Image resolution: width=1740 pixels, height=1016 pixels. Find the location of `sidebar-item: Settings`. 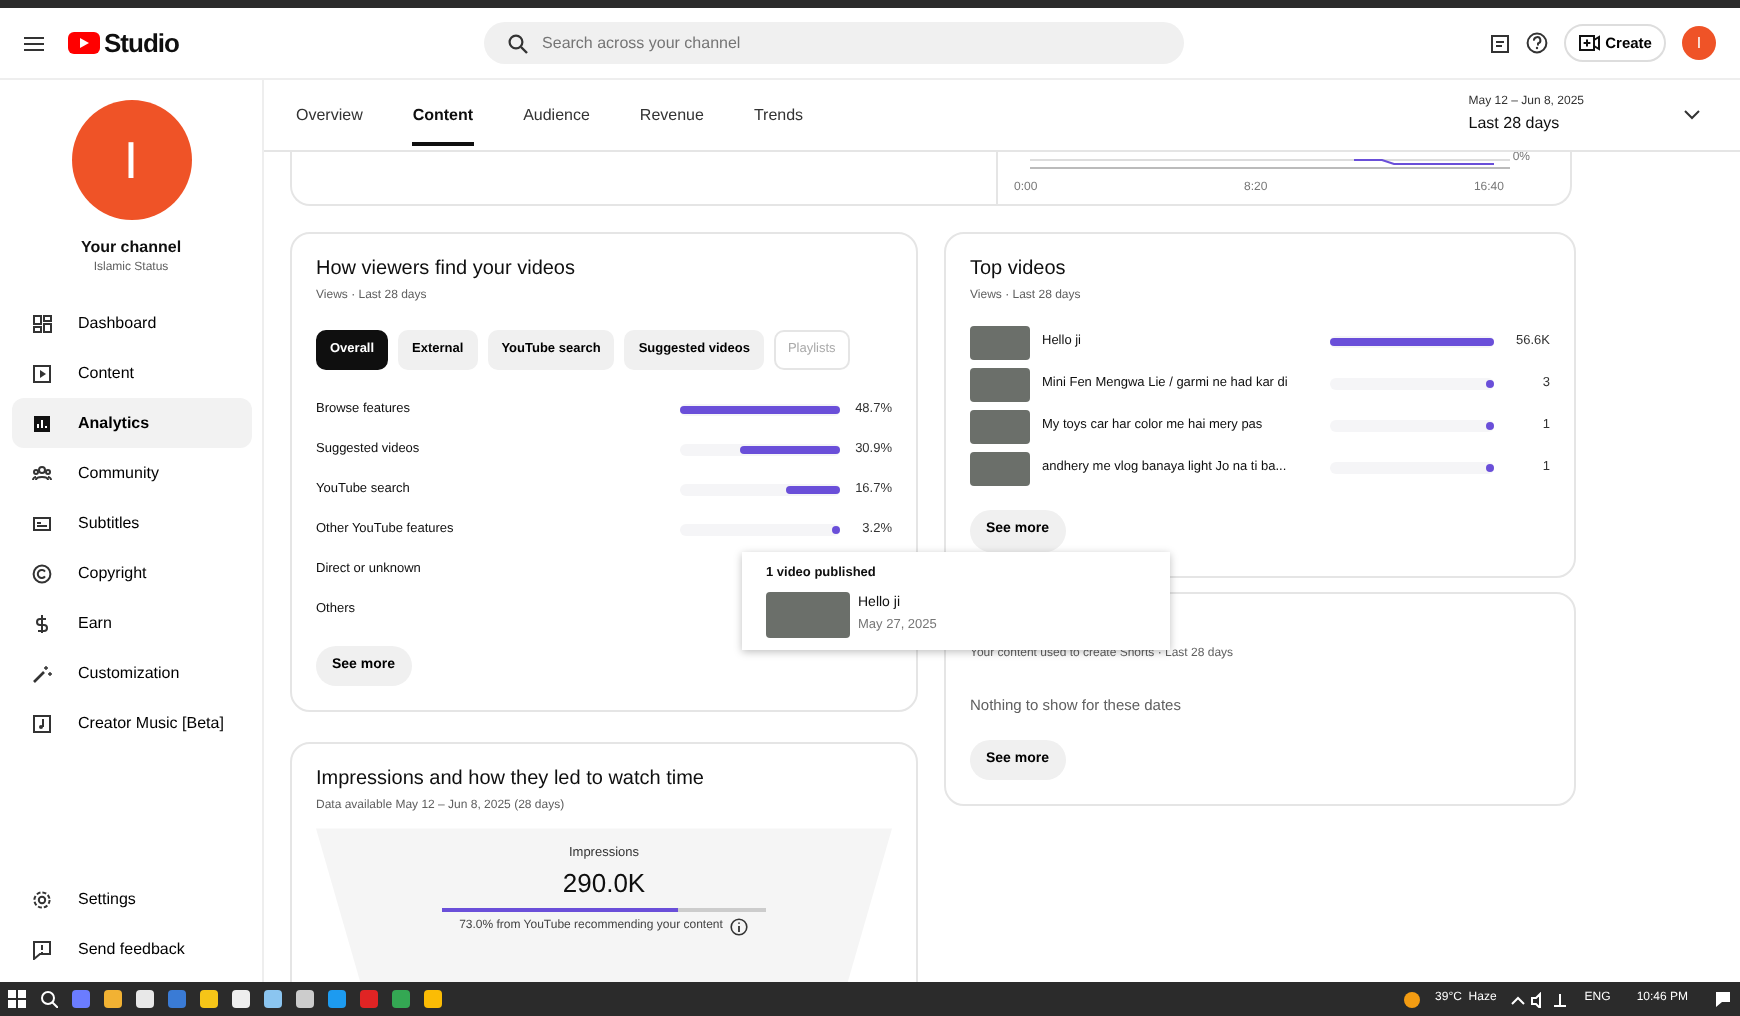

sidebar-item: Settings is located at coordinates (132, 899).